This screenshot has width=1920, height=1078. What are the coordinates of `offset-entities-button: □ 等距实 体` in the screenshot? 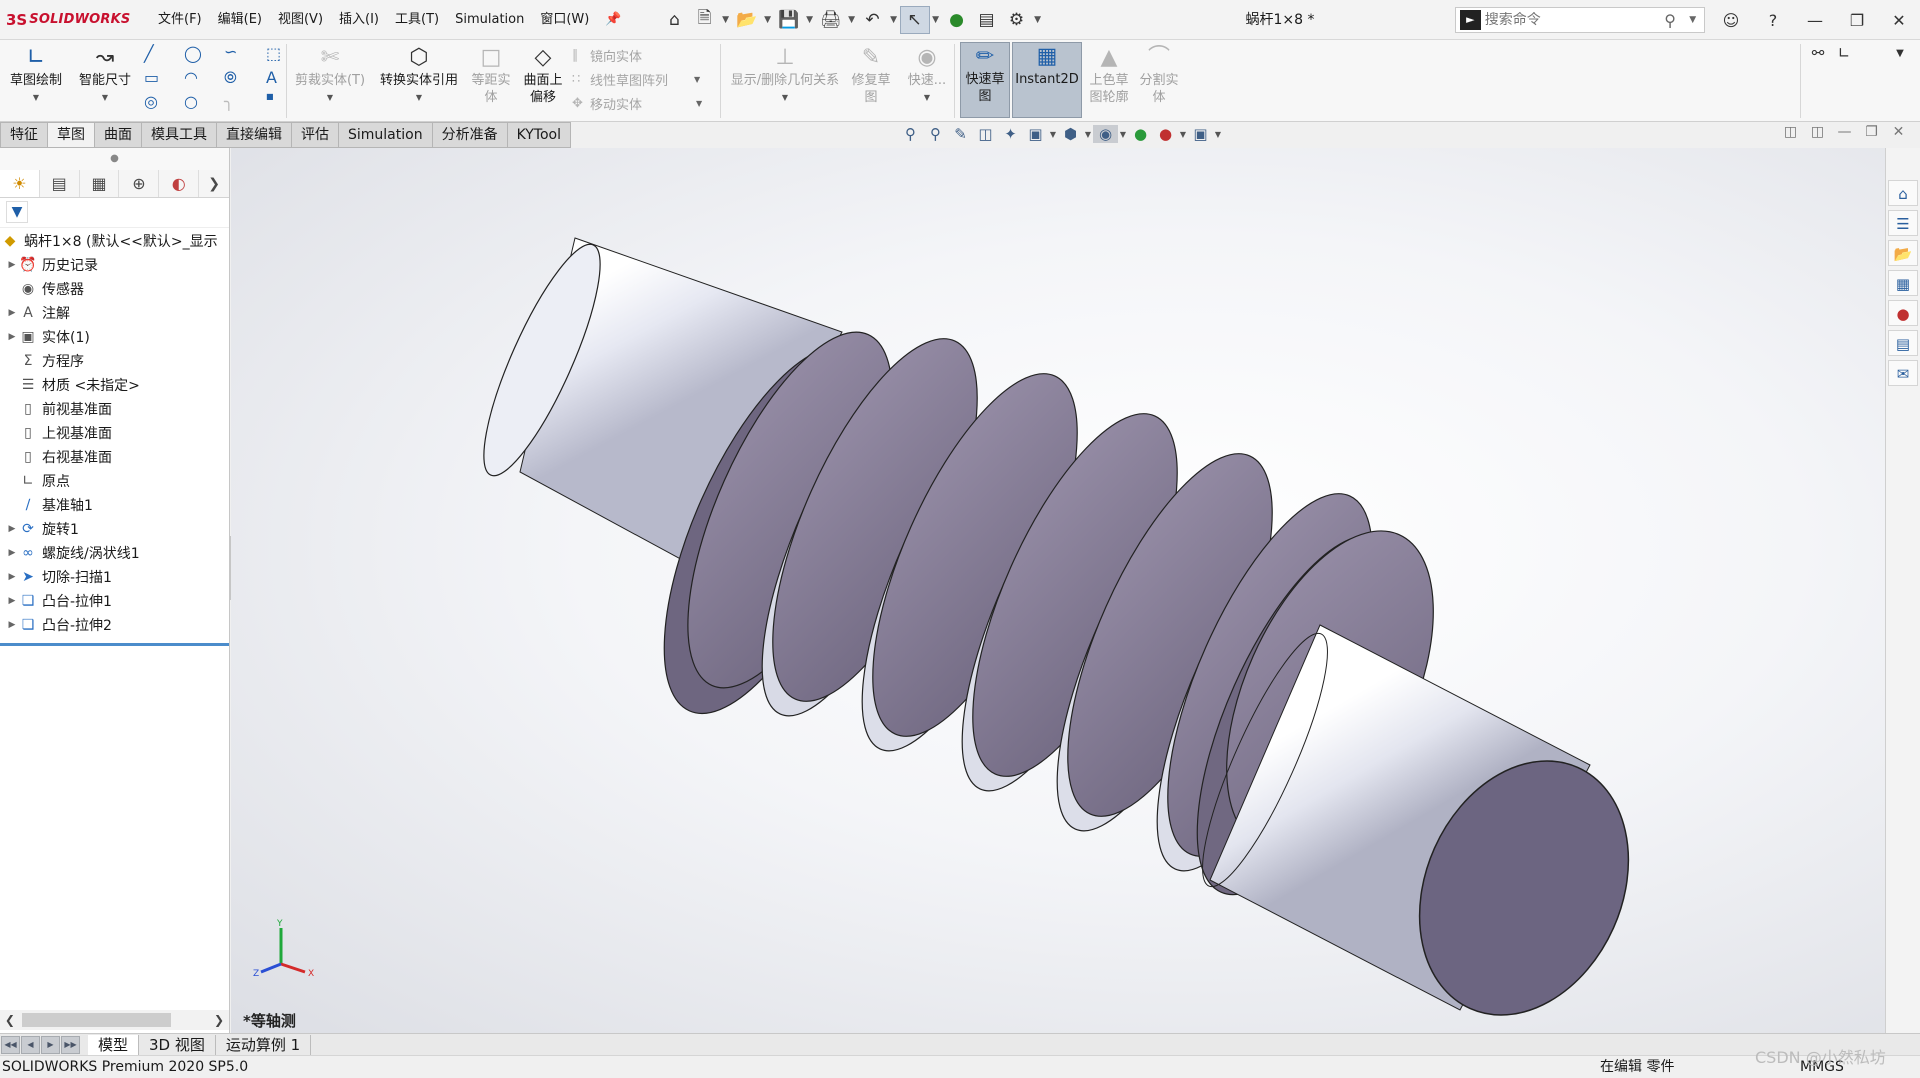 It's located at (491, 75).